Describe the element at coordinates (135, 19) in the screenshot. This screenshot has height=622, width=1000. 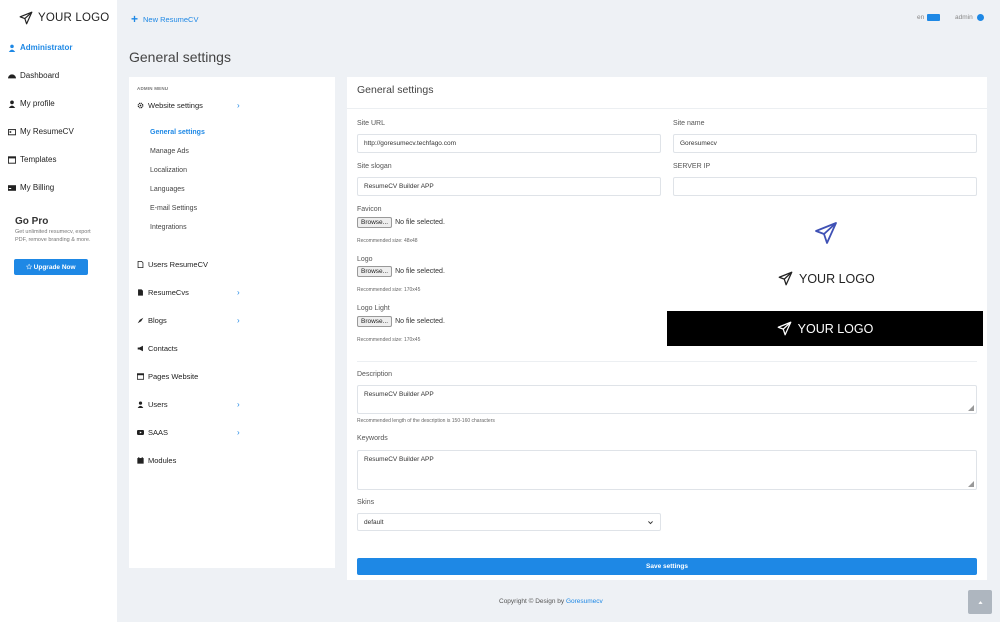
I see `plus-icon: +` at that location.